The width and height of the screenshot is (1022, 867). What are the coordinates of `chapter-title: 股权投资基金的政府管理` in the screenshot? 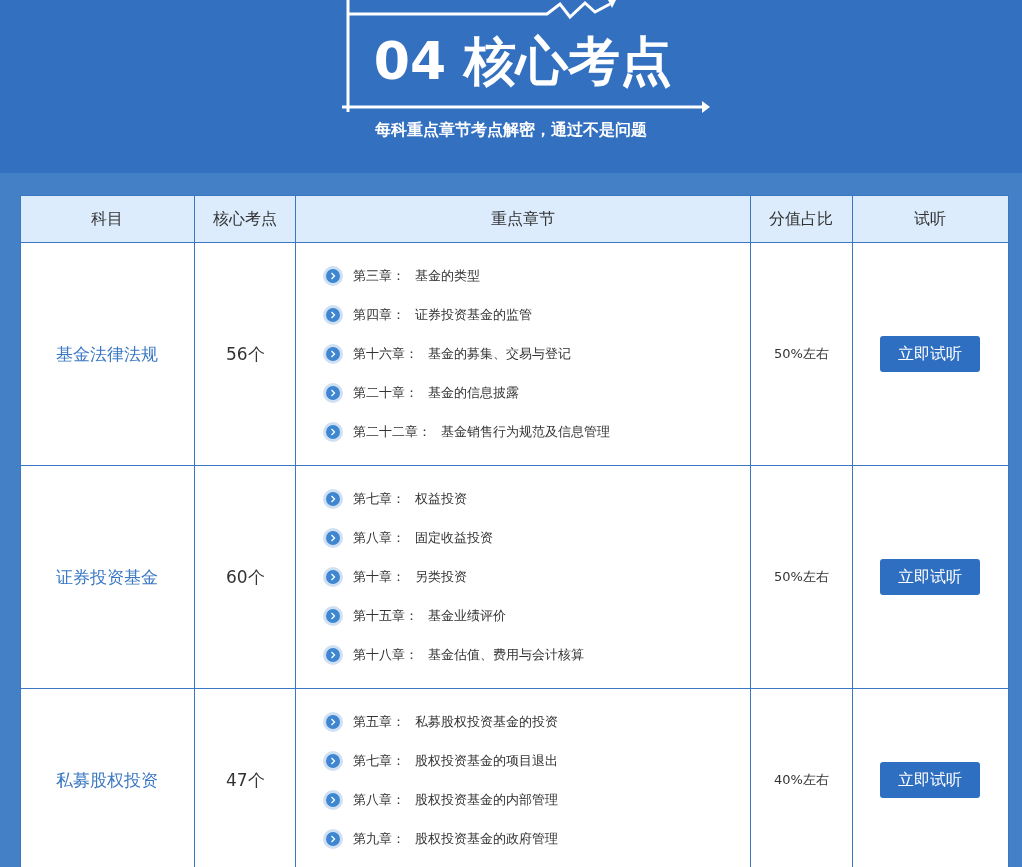 It's located at (487, 838).